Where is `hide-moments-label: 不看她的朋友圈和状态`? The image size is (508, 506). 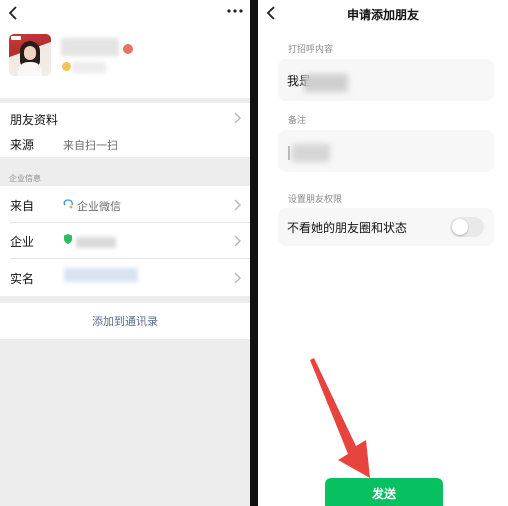 hide-moments-label: 不看她的朋友圈和状态 is located at coordinates (347, 228).